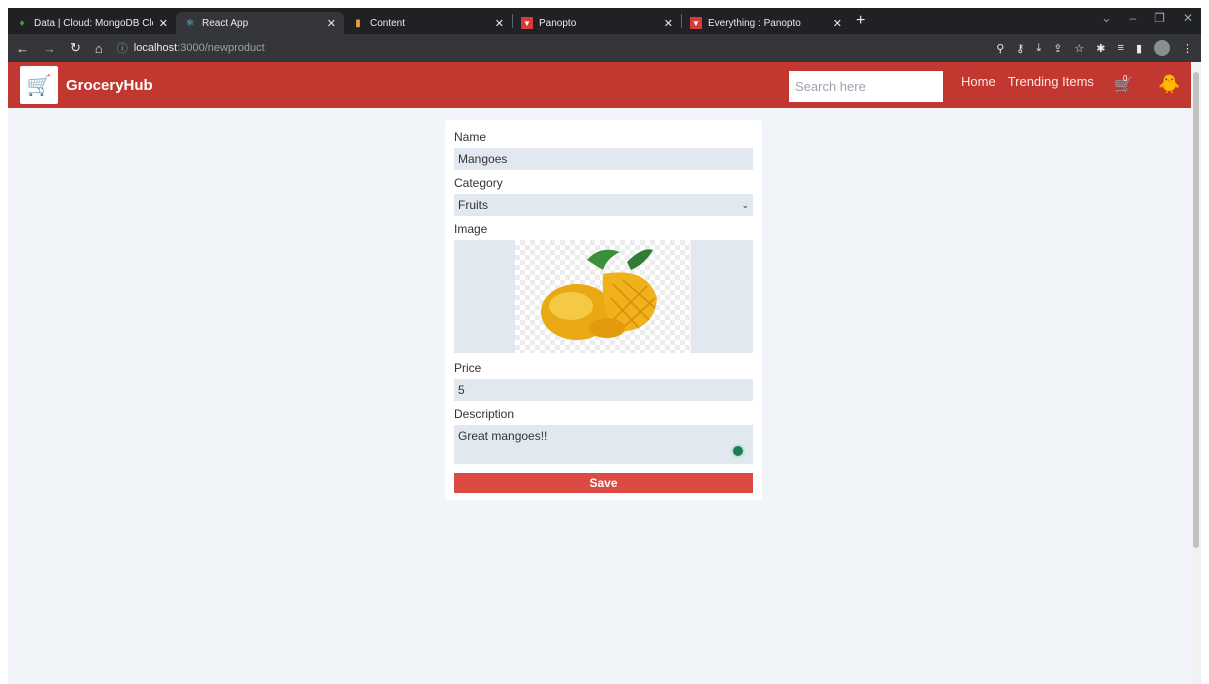 The image size is (1209, 684). Describe the element at coordinates (468, 368) in the screenshot. I see `price-label: Price` at that location.